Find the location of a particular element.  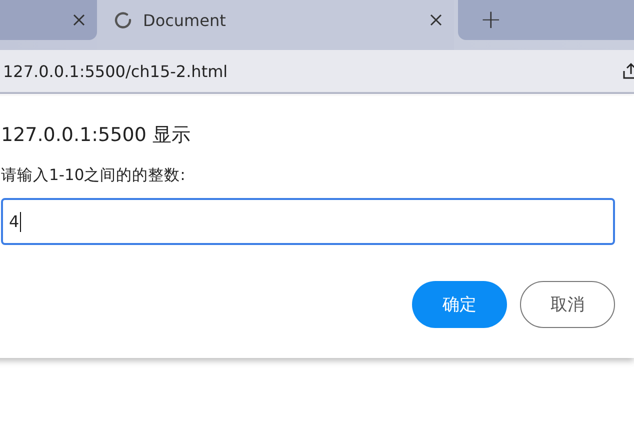

dialog-message: 请输入1-10之间的的整数: is located at coordinates (93, 175).